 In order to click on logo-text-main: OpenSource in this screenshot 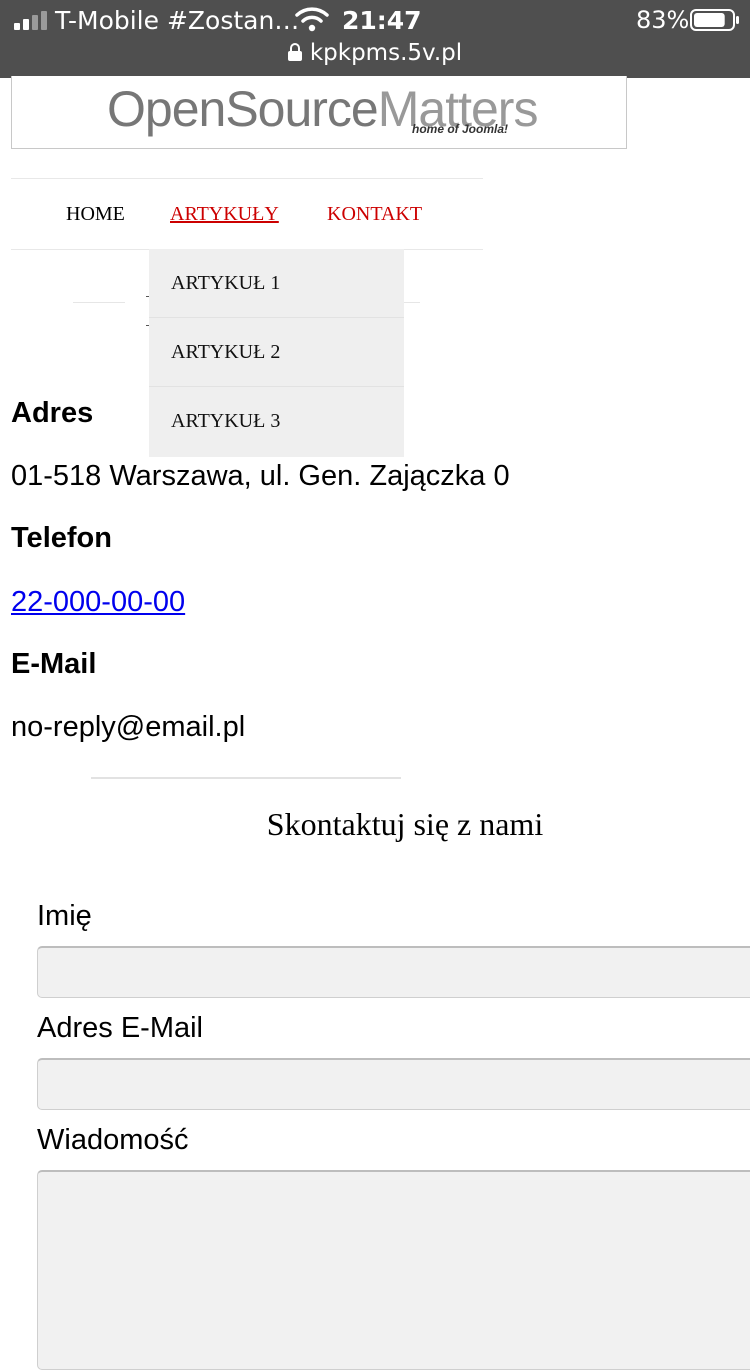, I will do `click(243, 109)`.